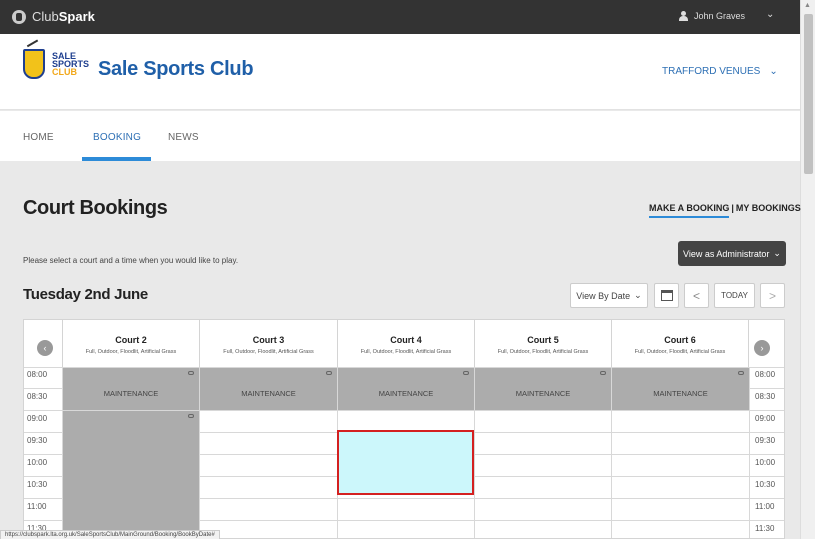 The height and width of the screenshot is (539, 815). What do you see at coordinates (176, 69) in the screenshot?
I see `club-name: Sale Sports Club` at bounding box center [176, 69].